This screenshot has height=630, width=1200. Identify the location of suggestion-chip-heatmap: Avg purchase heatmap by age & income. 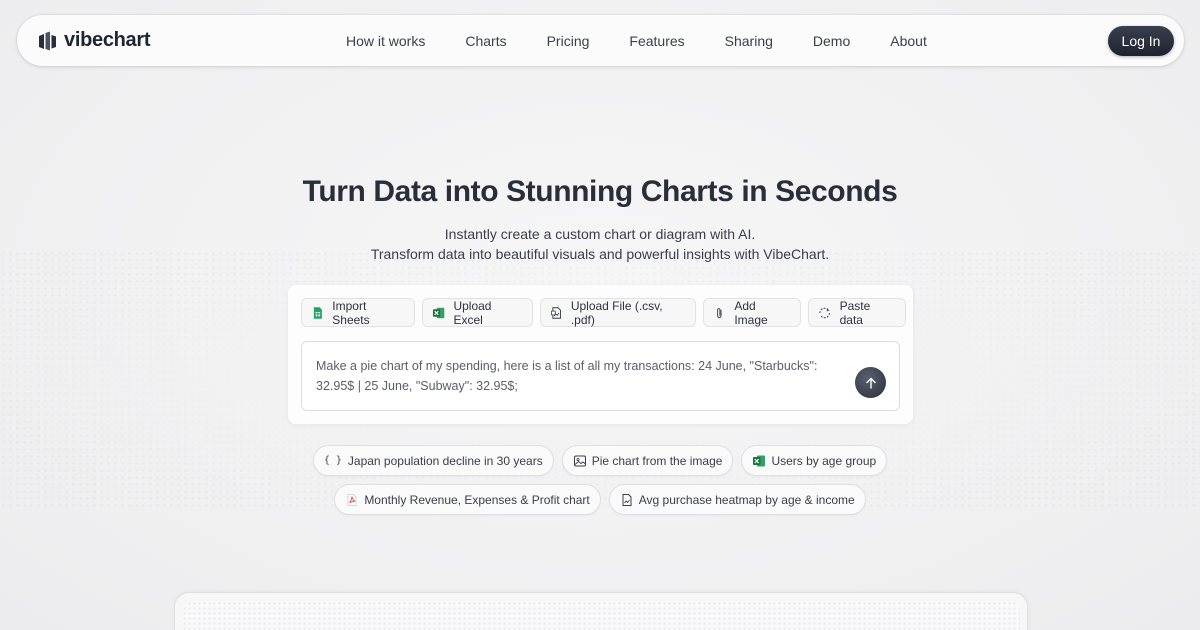
(737, 499).